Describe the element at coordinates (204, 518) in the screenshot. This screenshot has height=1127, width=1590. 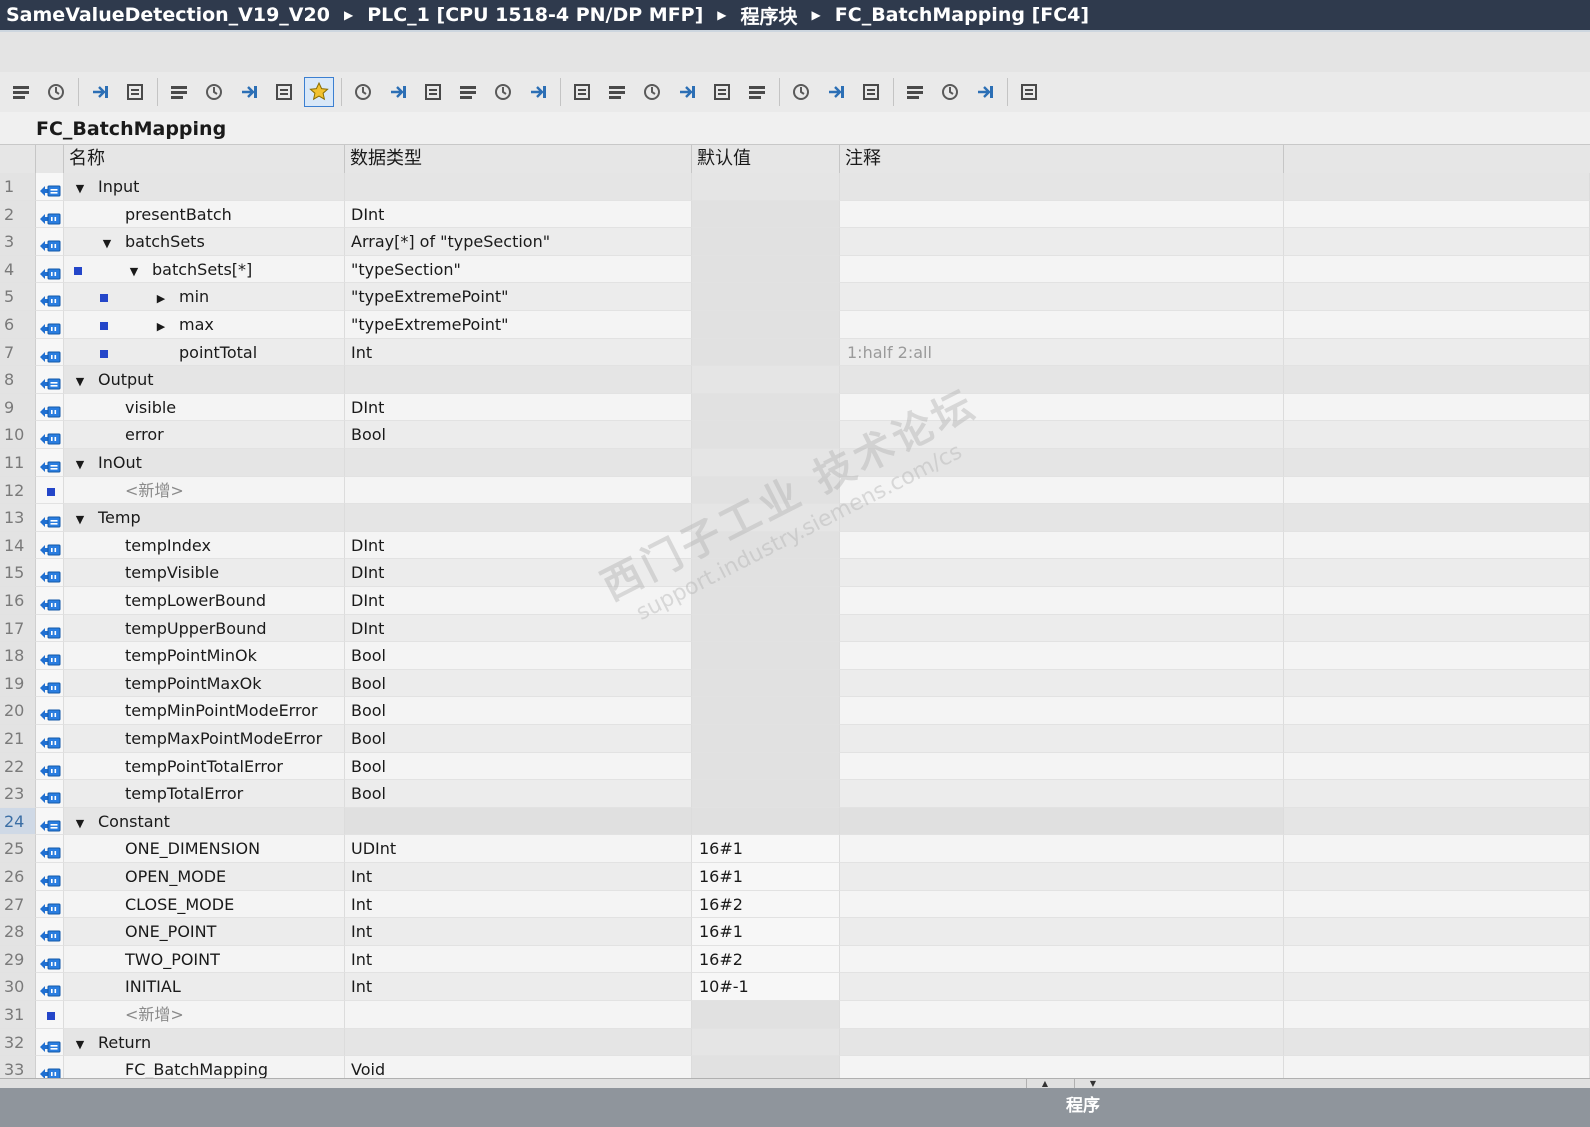
I see `name-cell: ▼ Temp` at that location.